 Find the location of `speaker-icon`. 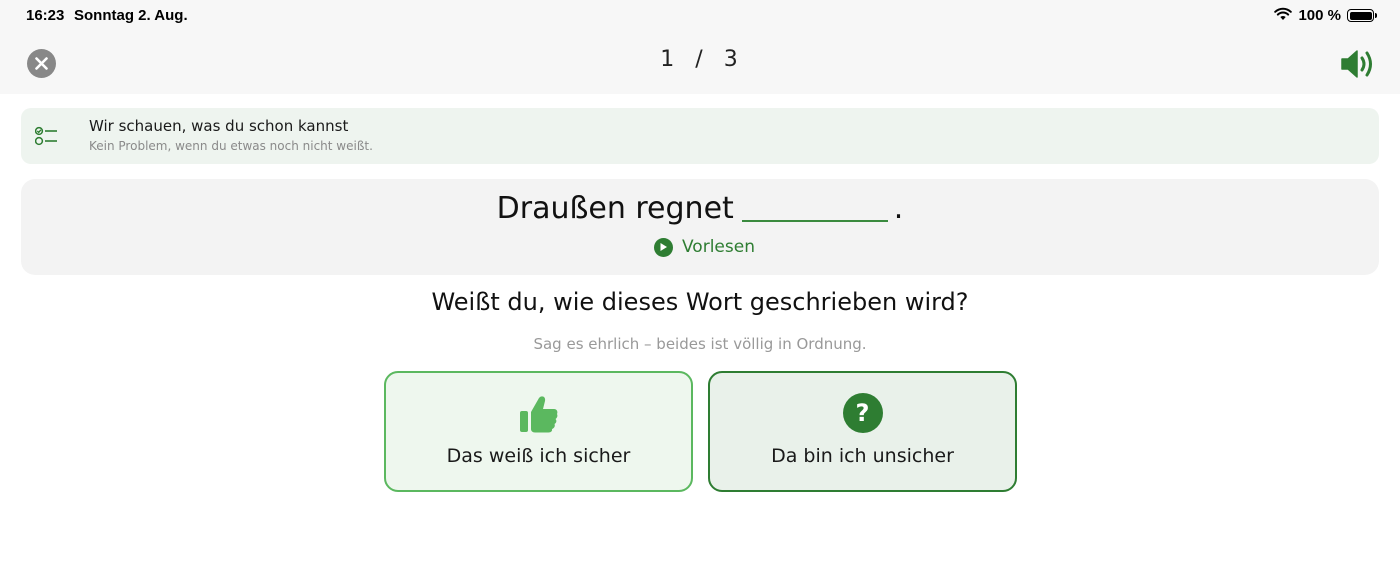

speaker-icon is located at coordinates (1356, 64).